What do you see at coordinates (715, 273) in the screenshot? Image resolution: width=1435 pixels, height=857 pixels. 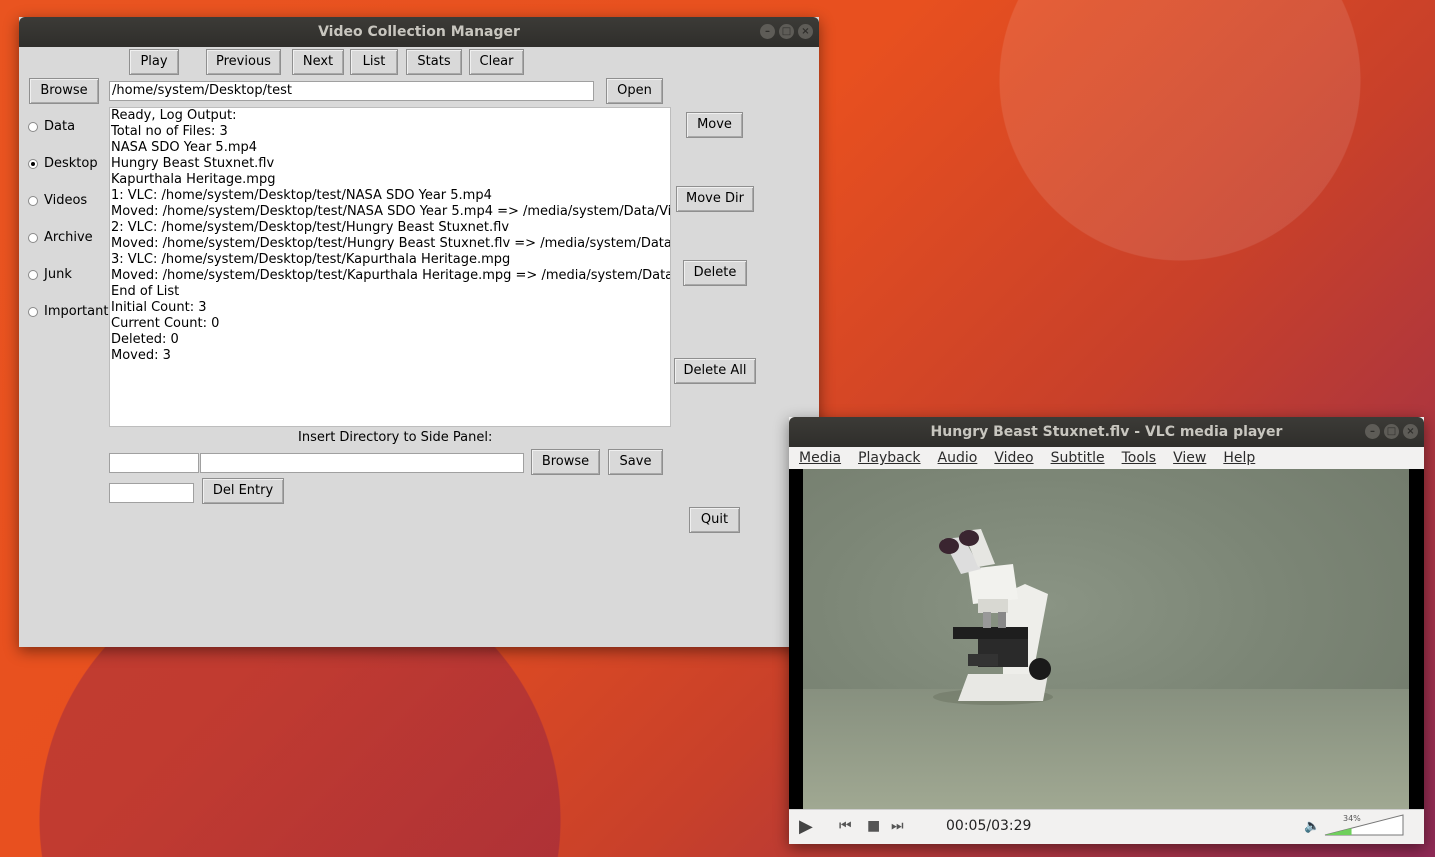 I see `delete-button: Delete` at bounding box center [715, 273].